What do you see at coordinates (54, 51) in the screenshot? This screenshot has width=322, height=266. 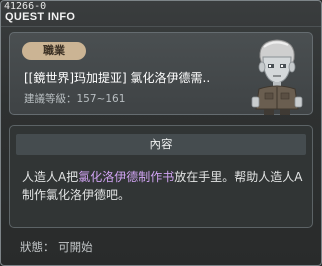 I see `job-badge: 職業` at bounding box center [54, 51].